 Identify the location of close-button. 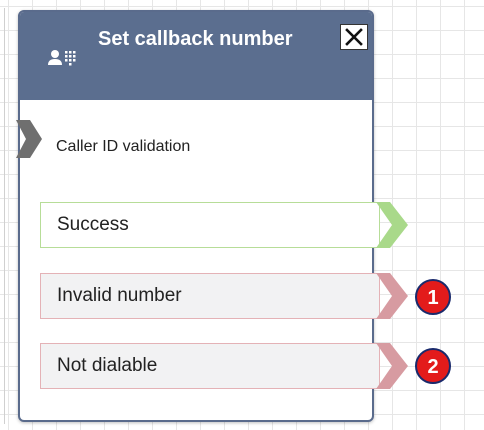
(354, 37).